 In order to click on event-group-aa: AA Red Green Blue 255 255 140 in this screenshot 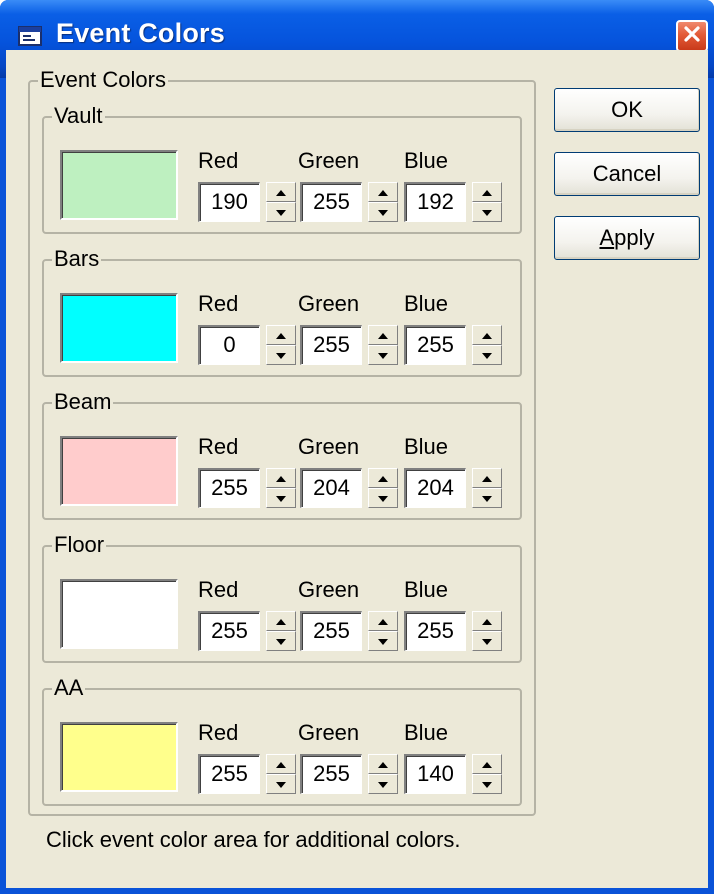, I will do `click(282, 740)`.